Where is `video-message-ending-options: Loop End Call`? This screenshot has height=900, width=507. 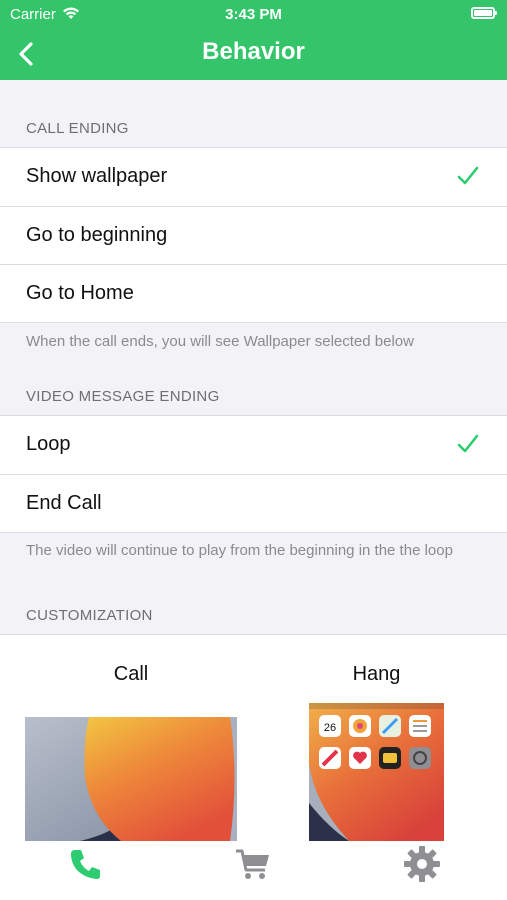
video-message-ending-options: Loop End Call is located at coordinates (253, 474).